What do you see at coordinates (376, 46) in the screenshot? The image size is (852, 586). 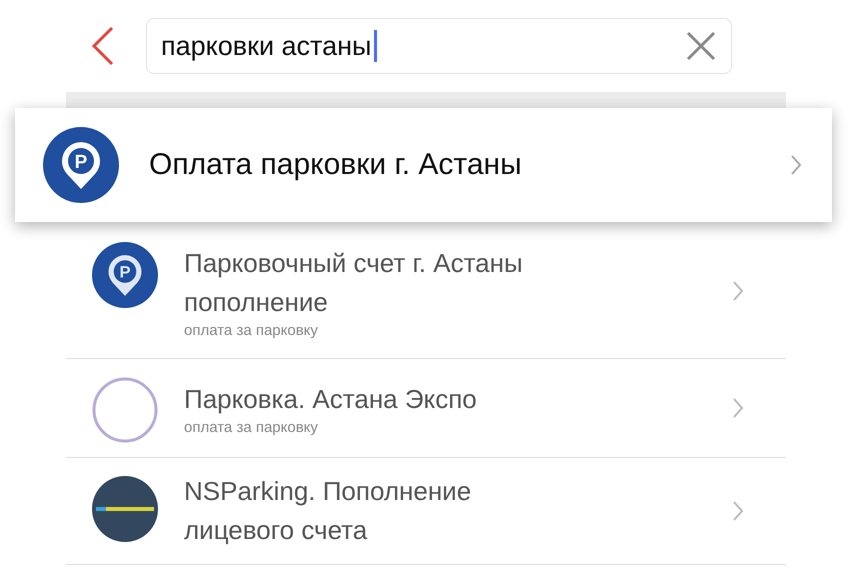 I see `text-cursor` at bounding box center [376, 46].